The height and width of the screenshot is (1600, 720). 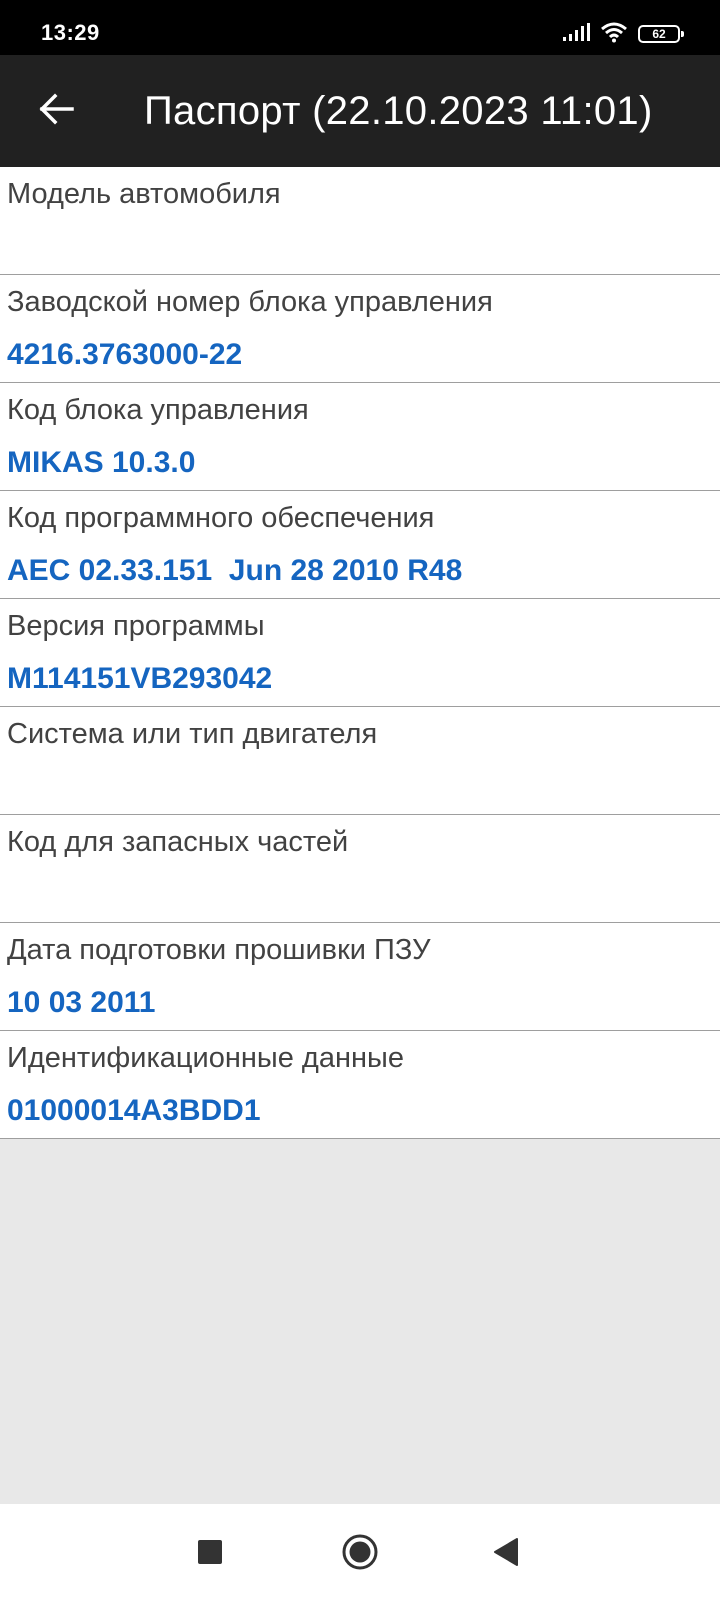 What do you see at coordinates (134, 1110) in the screenshot?
I see `item-value: 01000014A3BDD1` at bounding box center [134, 1110].